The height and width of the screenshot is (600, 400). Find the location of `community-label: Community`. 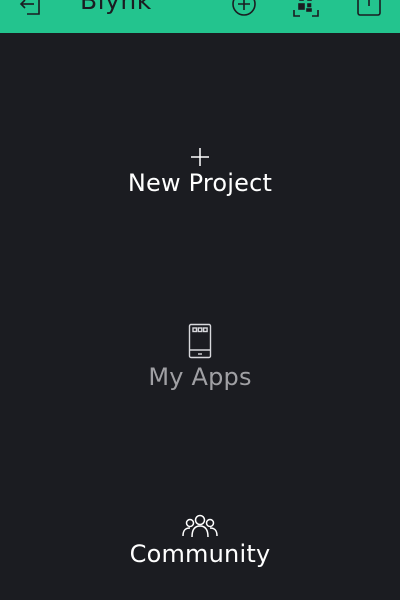

community-label: Community is located at coordinates (200, 554).